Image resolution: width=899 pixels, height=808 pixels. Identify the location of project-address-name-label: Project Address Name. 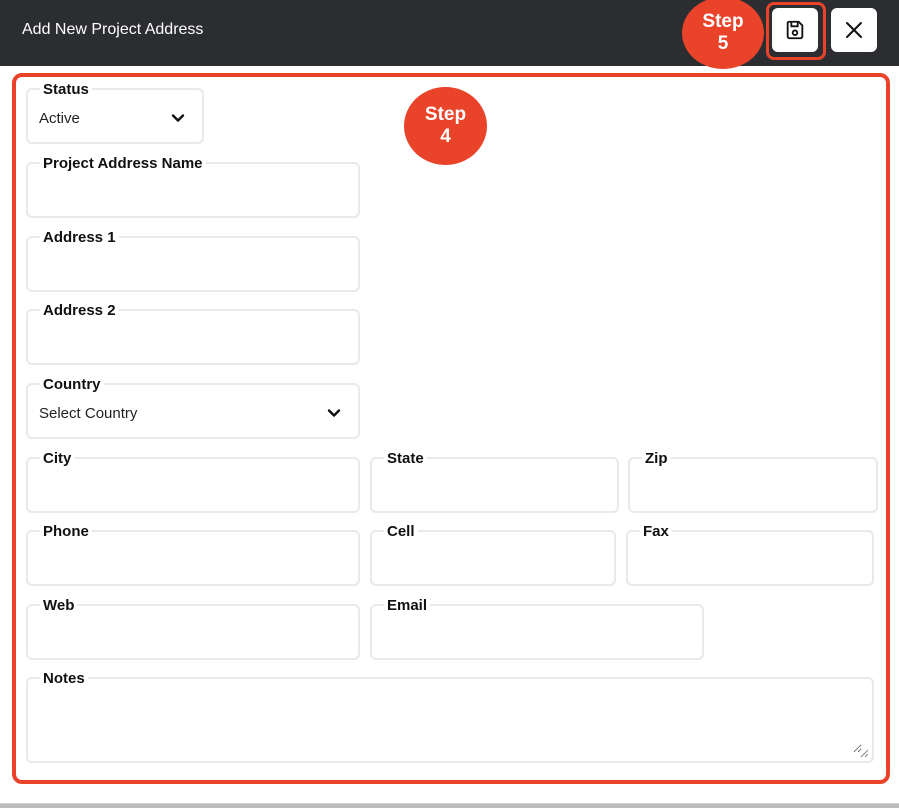
(123, 163).